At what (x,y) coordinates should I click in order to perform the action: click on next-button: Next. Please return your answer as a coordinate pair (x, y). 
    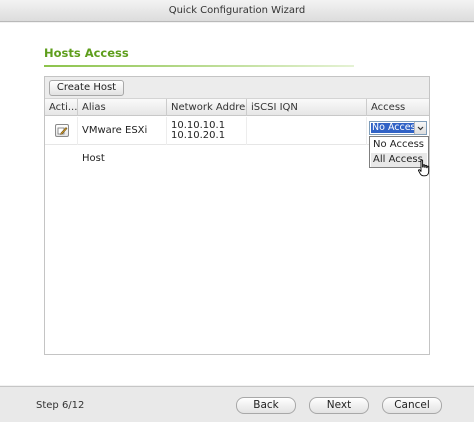
    Looking at the image, I should click on (339, 405).